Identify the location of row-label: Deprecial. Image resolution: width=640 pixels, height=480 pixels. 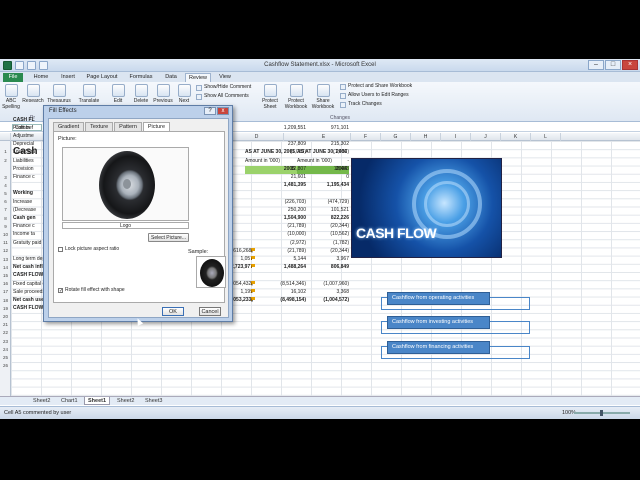
(23, 144).